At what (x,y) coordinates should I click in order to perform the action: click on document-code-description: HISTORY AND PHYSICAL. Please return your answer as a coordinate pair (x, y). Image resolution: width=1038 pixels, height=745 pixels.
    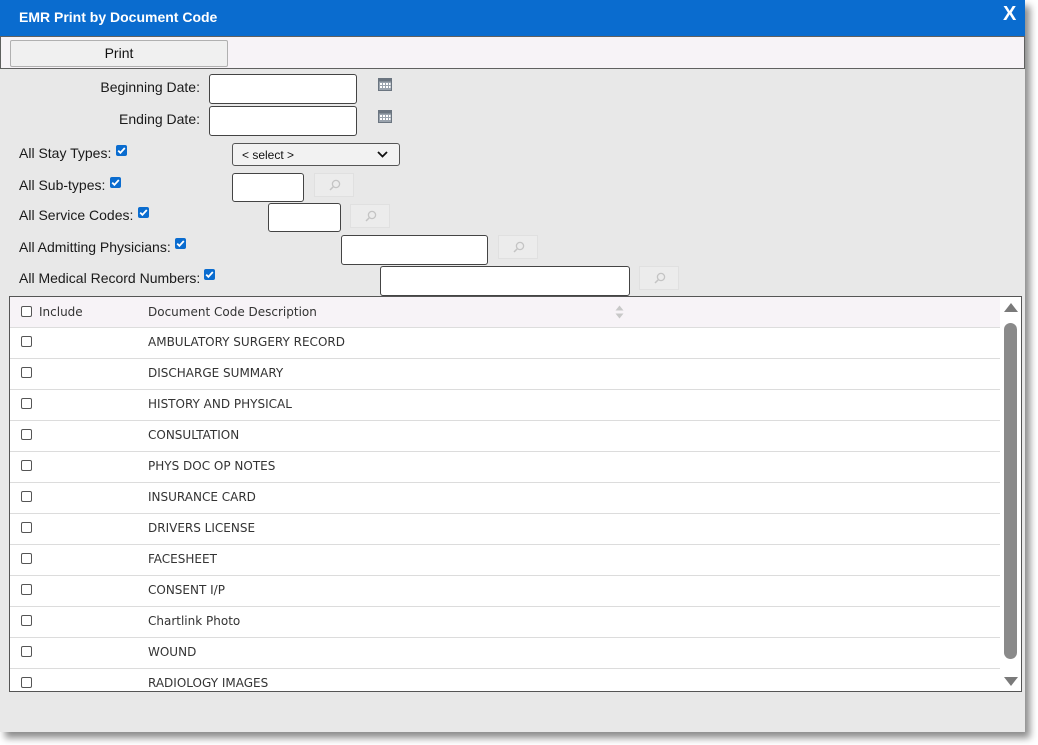
    Looking at the image, I should click on (220, 404).